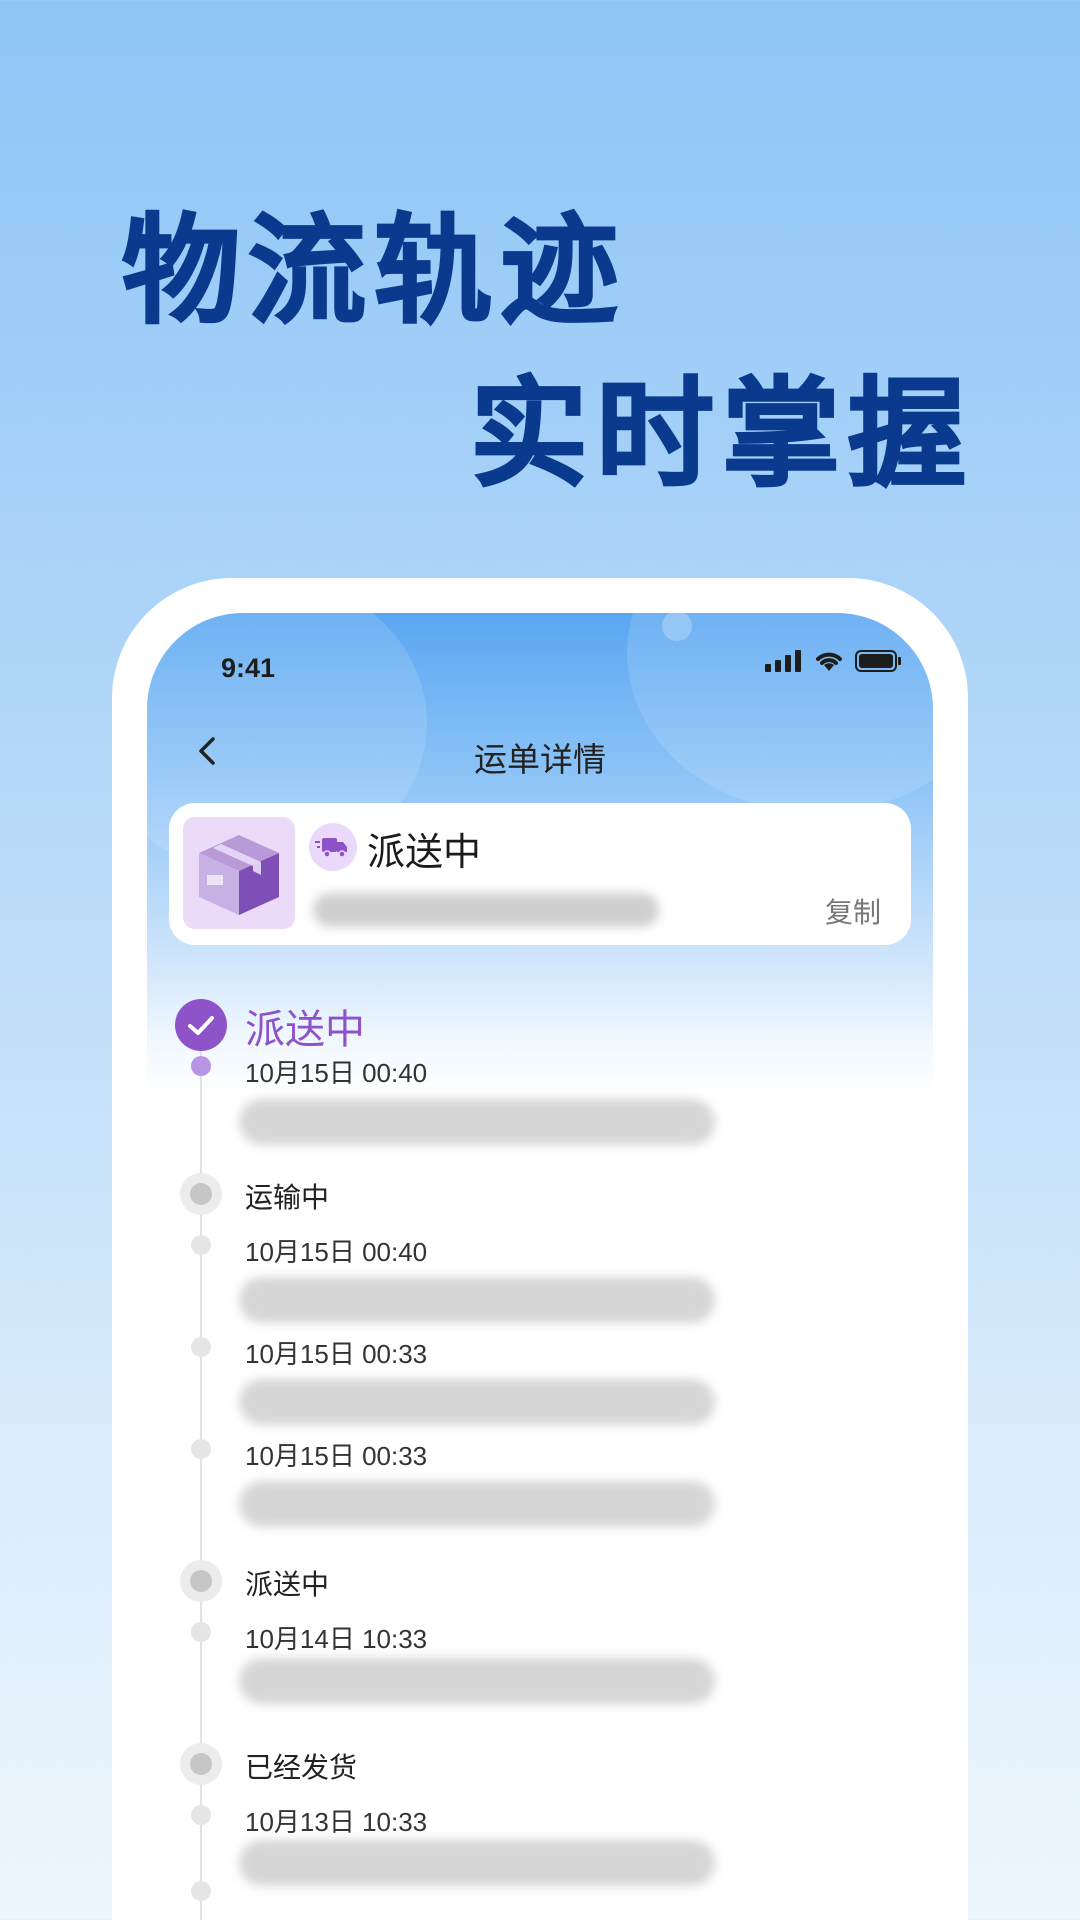 The height and width of the screenshot is (1920, 1080). What do you see at coordinates (287, 1197) in the screenshot?
I see `timeline-group-title: 运输中` at bounding box center [287, 1197].